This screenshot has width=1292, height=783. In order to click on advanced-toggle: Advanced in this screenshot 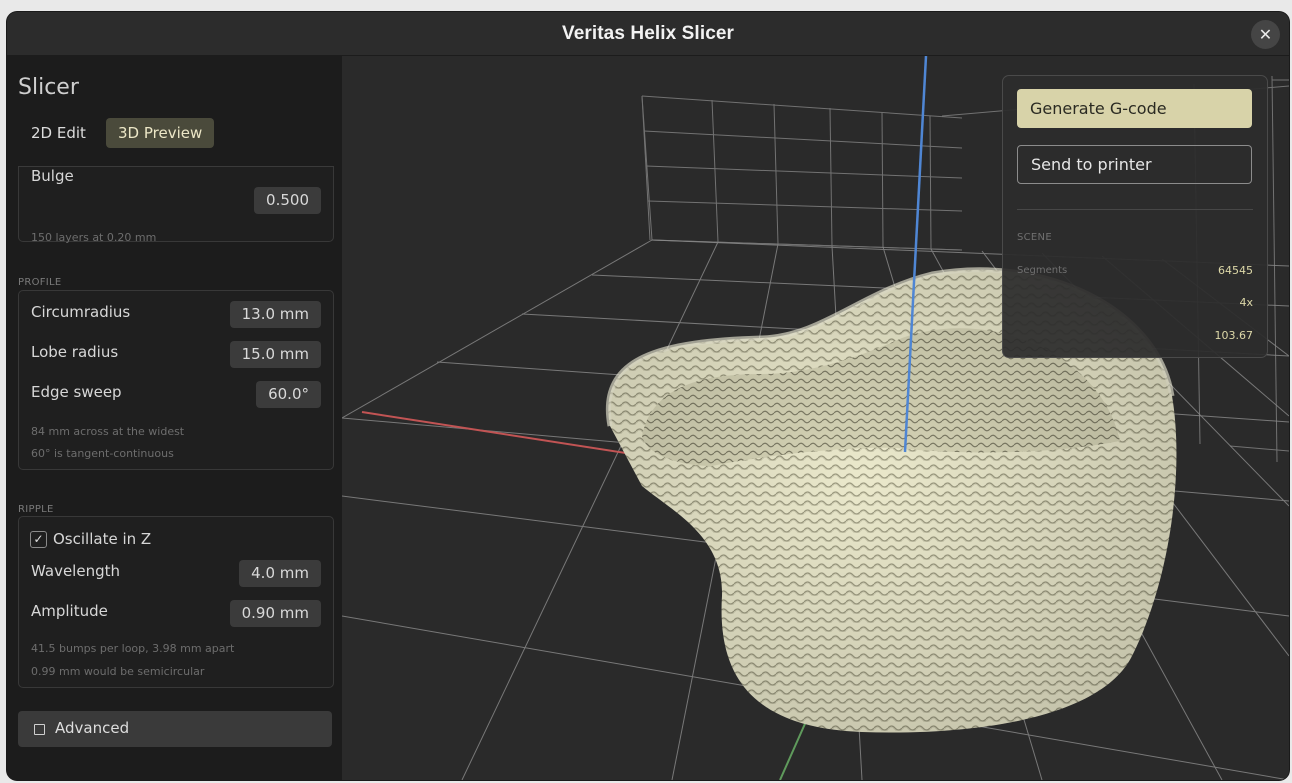, I will do `click(175, 729)`.